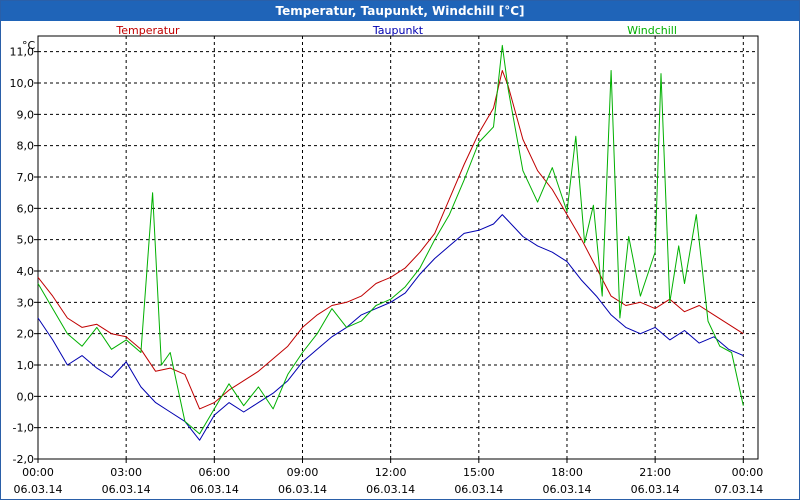  Describe the element at coordinates (147, 30) in the screenshot. I see `legend-entry-temperatur: Temperatur` at that location.